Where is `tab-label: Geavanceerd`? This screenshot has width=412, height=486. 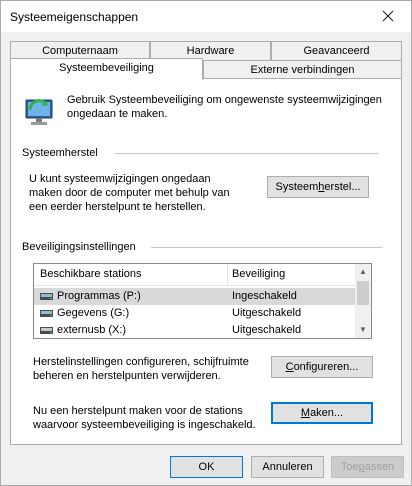
tab-label: Geavanceerd is located at coordinates (336, 51).